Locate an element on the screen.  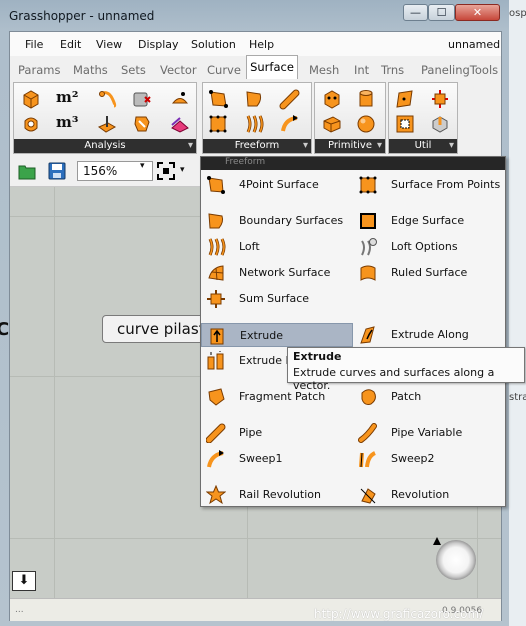
document-name: unnamed is located at coordinates (474, 44).